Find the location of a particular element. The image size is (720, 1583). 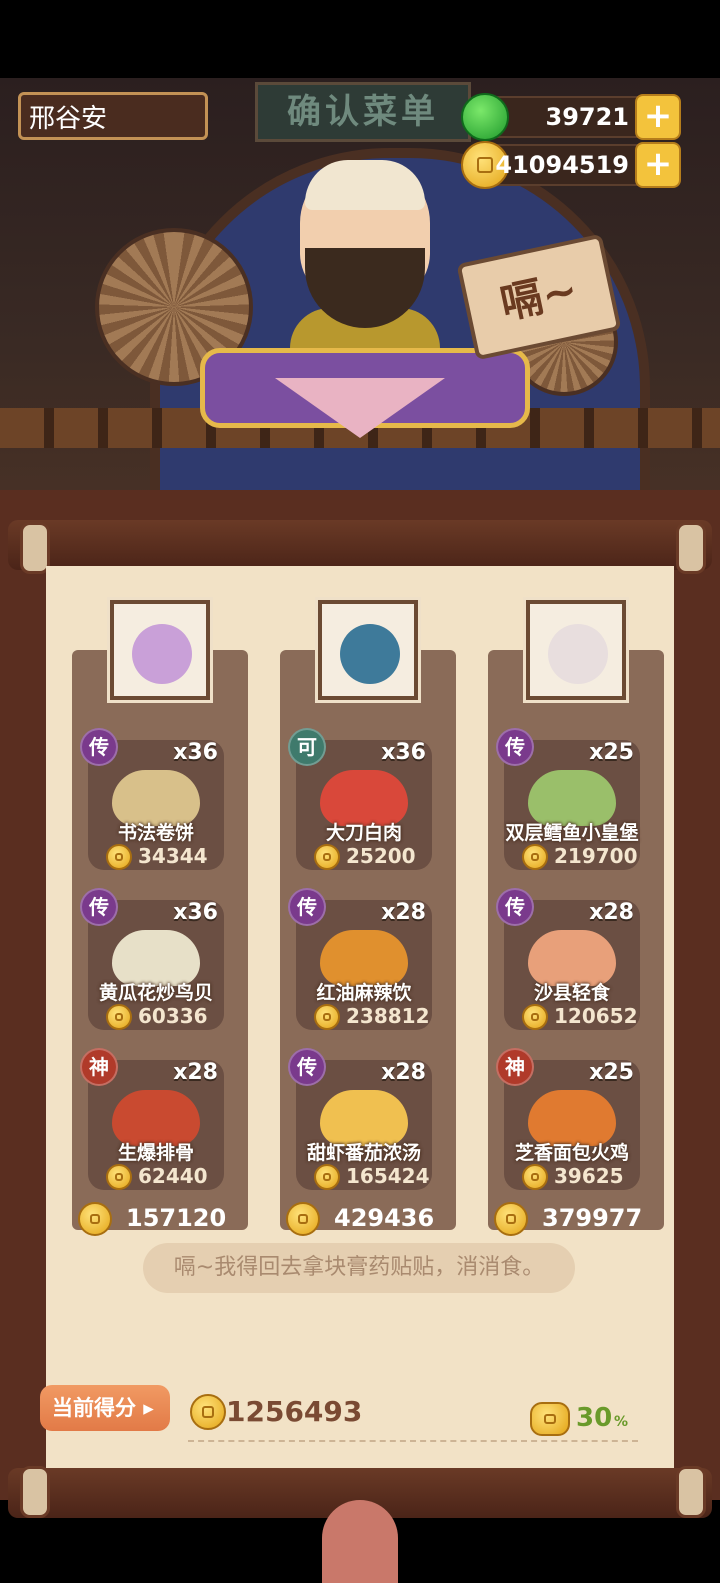

dish-price: 39625 is located at coordinates (589, 1176).